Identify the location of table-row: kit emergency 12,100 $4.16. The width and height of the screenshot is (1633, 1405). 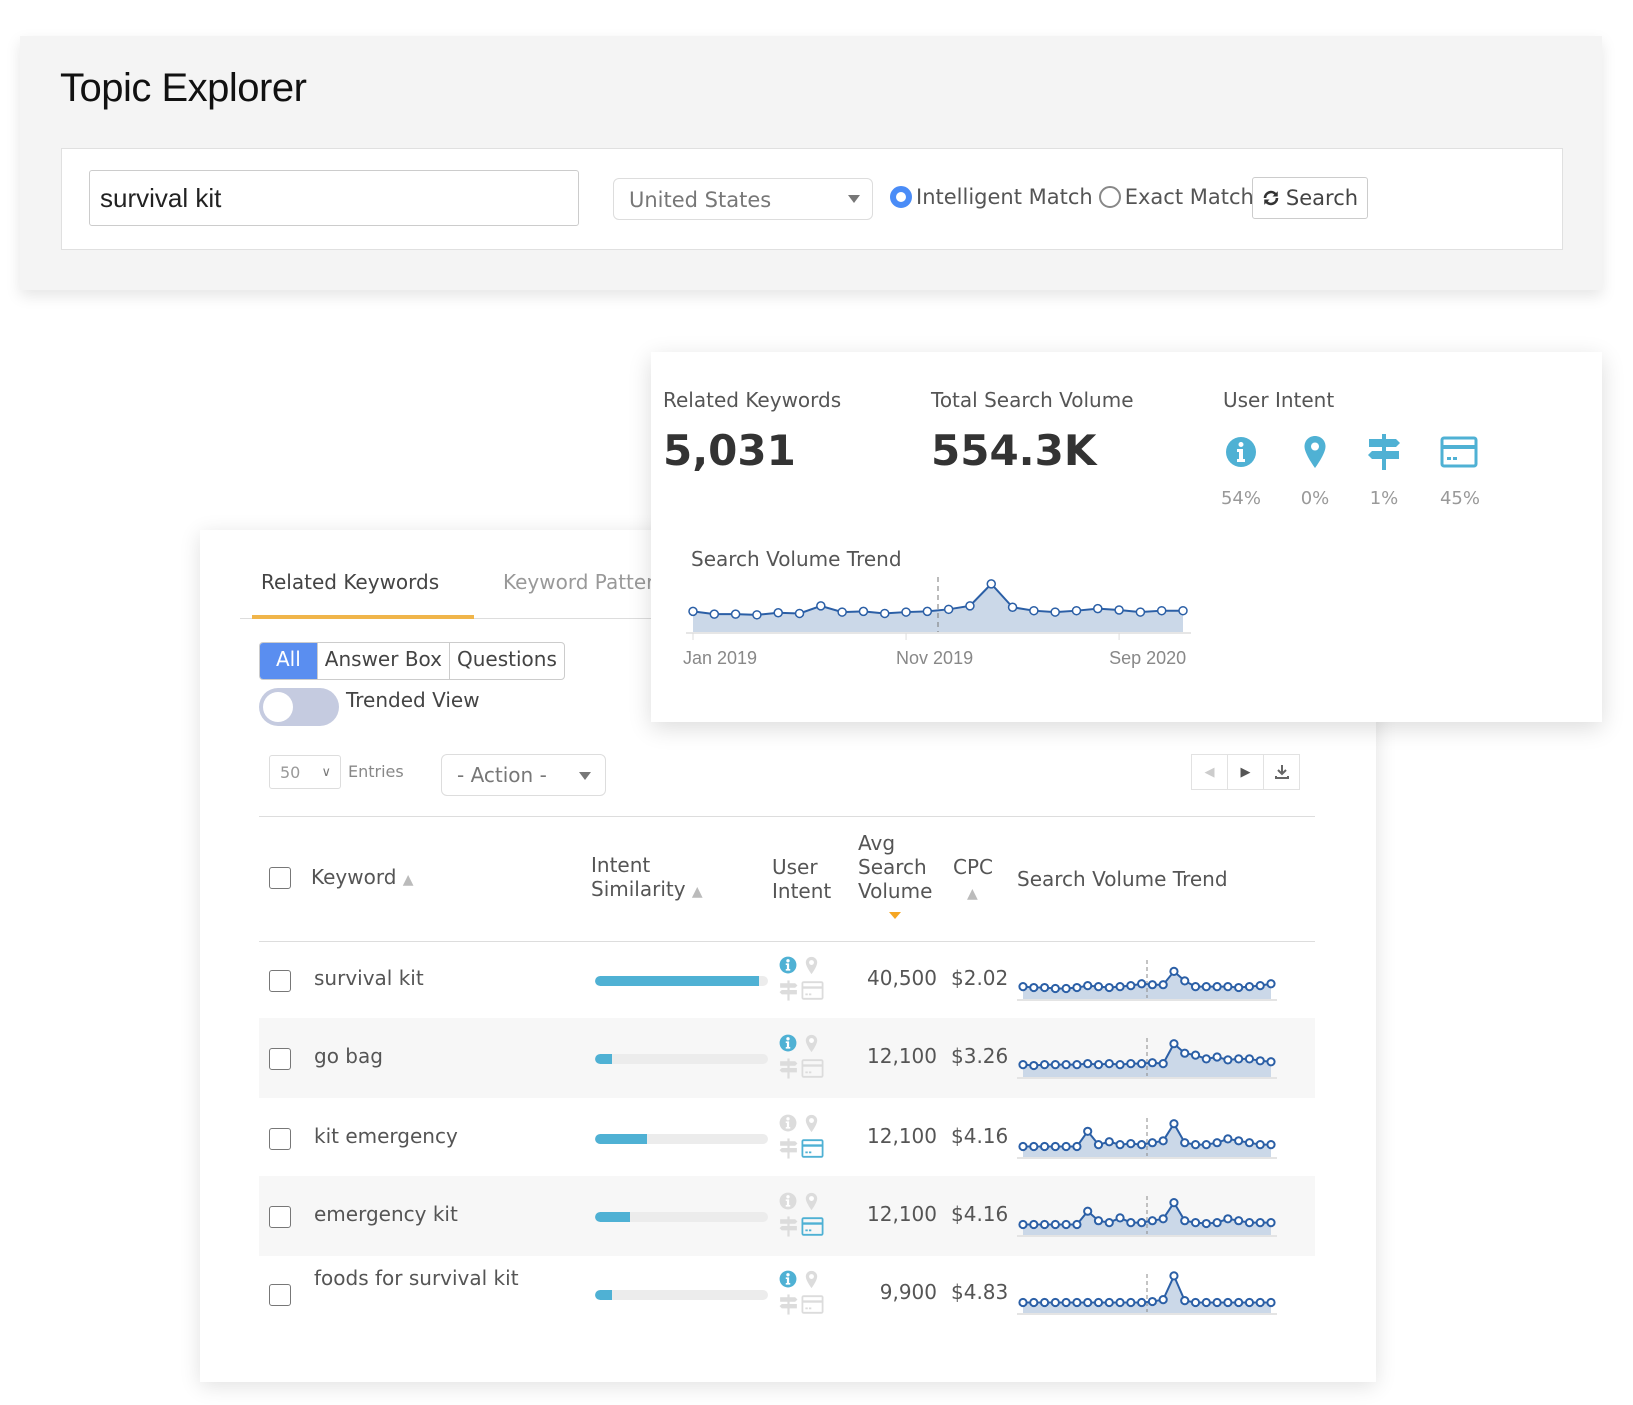
(787, 1138).